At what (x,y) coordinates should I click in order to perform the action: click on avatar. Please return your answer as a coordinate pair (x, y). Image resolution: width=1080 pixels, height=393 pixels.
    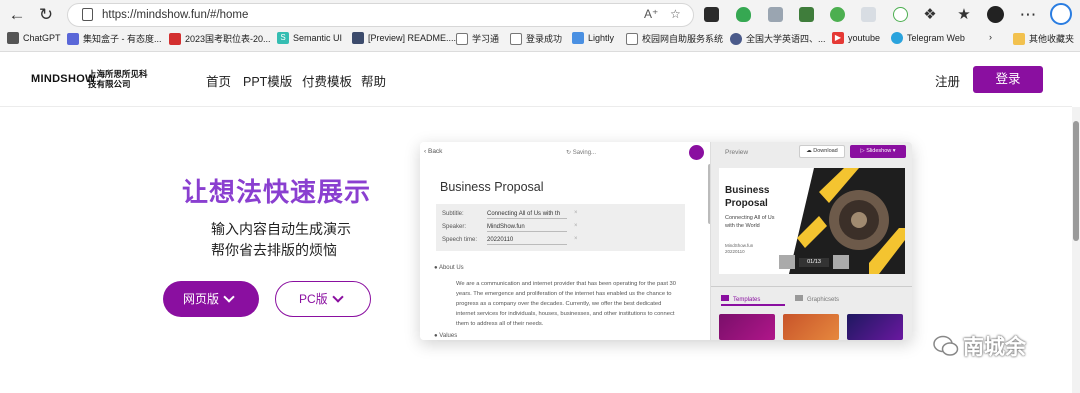
    Looking at the image, I should click on (995, 14).